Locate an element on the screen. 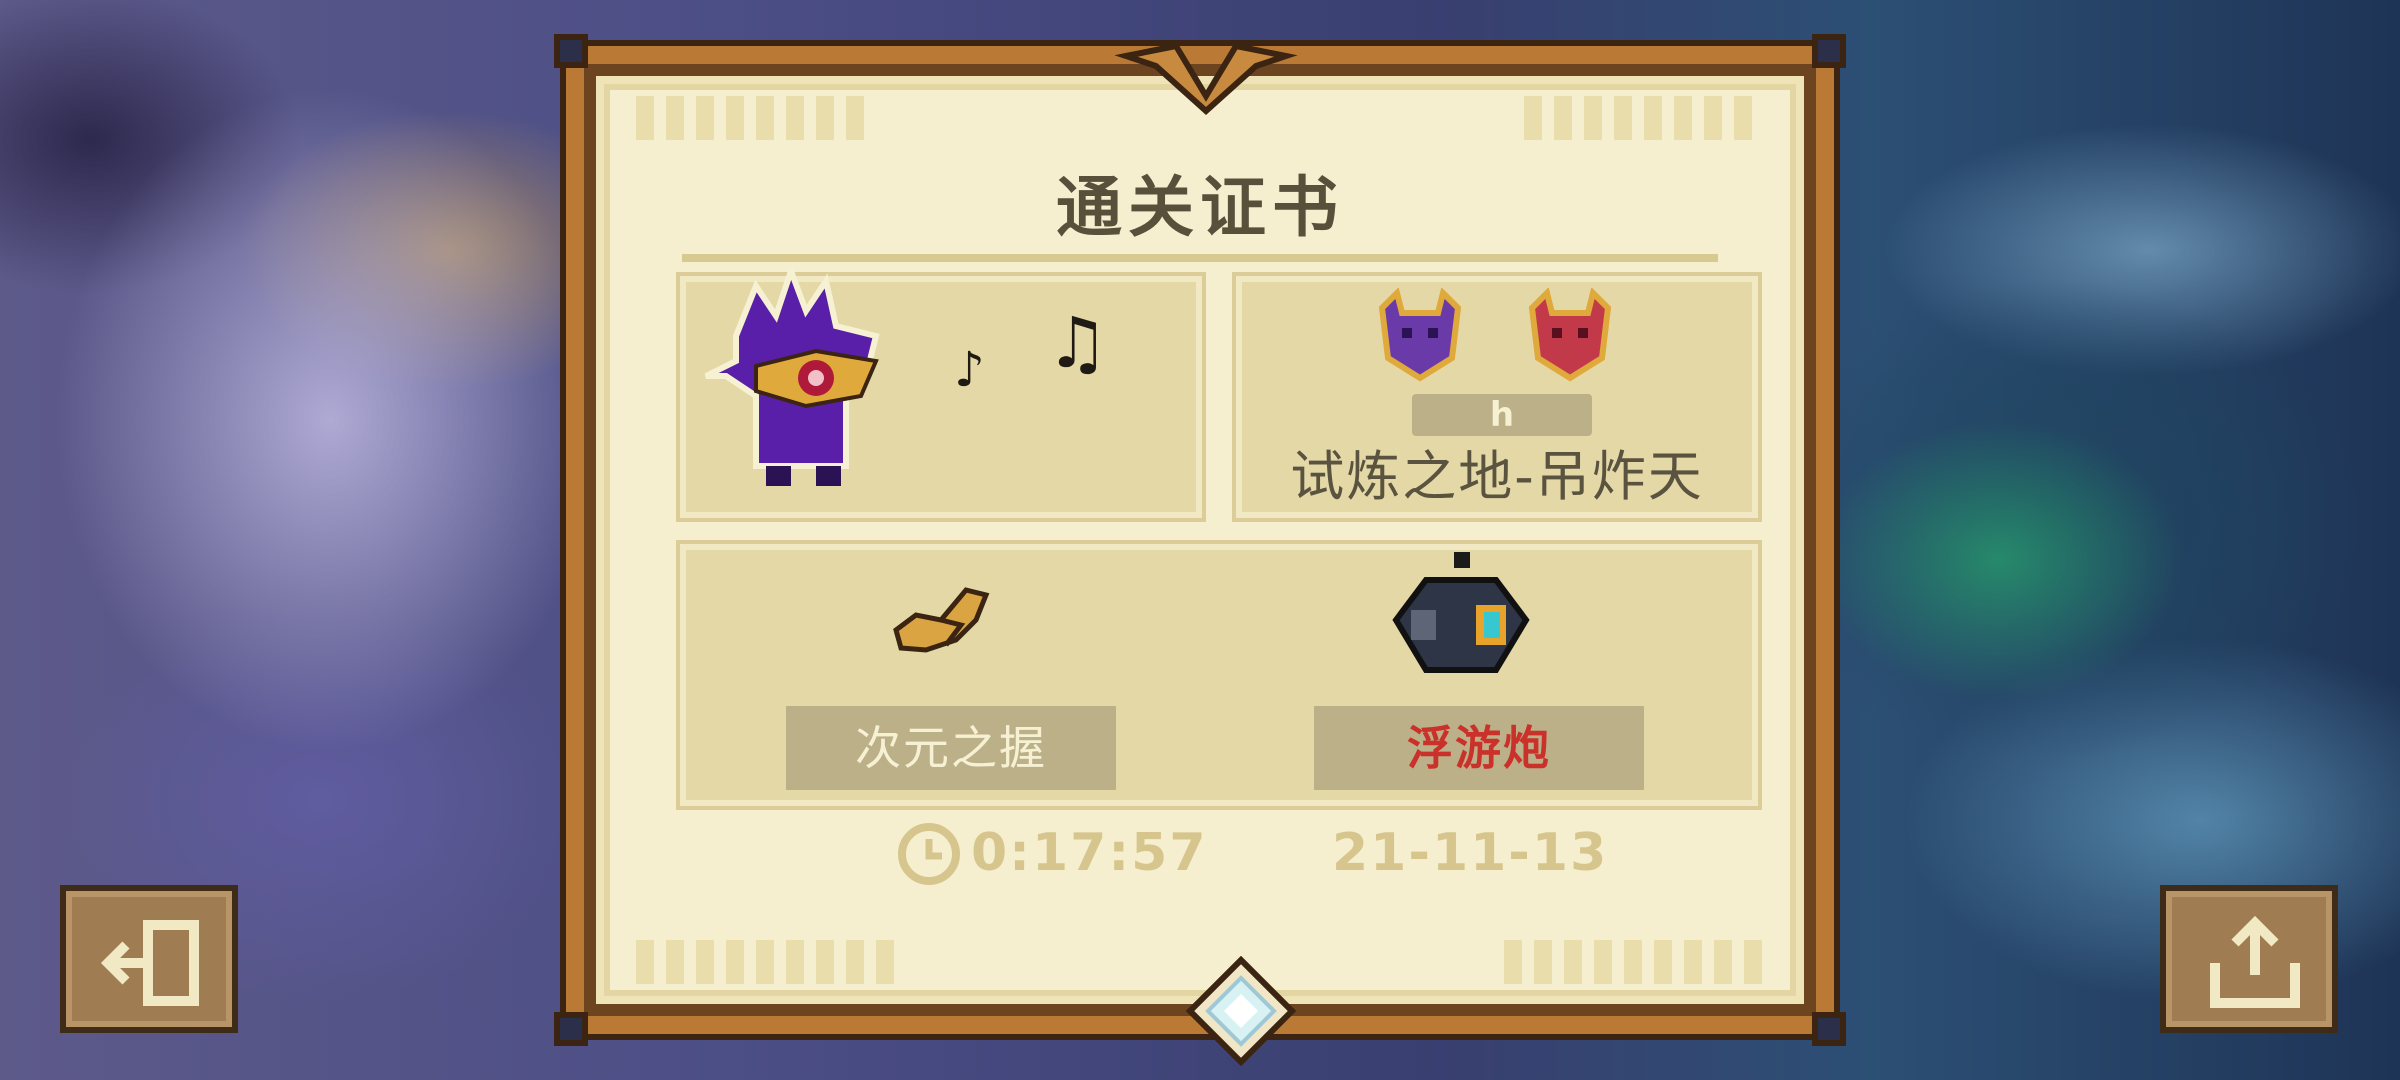 This screenshot has height=1080, width=2400. red-demon-head-icon is located at coordinates (1570, 335).